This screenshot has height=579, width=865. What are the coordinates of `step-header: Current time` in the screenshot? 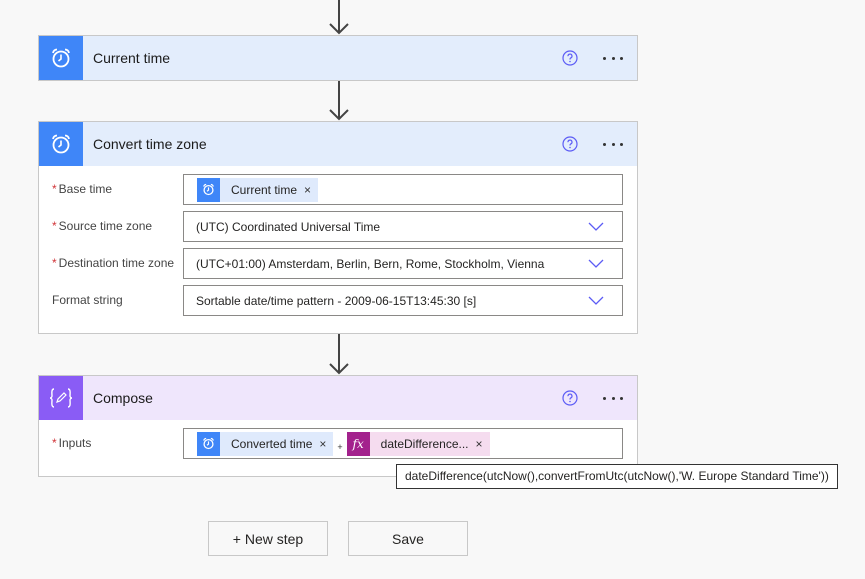 It's located at (338, 58).